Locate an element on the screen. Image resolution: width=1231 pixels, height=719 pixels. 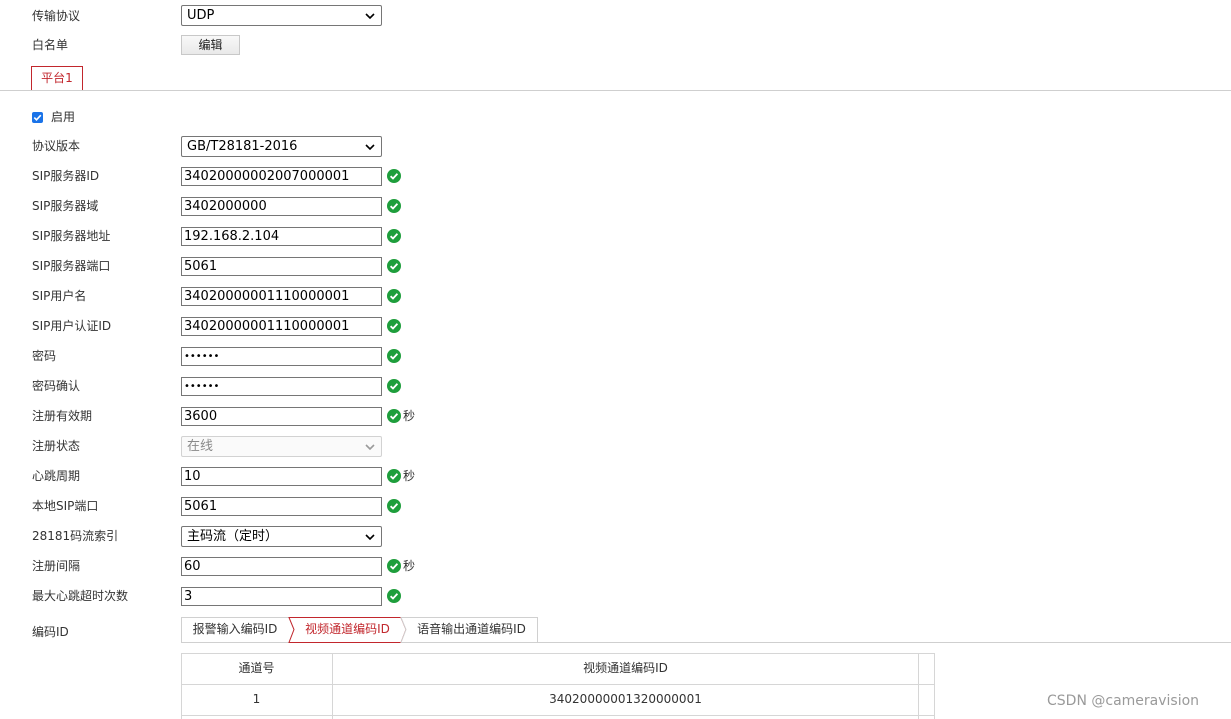
whitelist-label: 白名单 is located at coordinates (50, 45).